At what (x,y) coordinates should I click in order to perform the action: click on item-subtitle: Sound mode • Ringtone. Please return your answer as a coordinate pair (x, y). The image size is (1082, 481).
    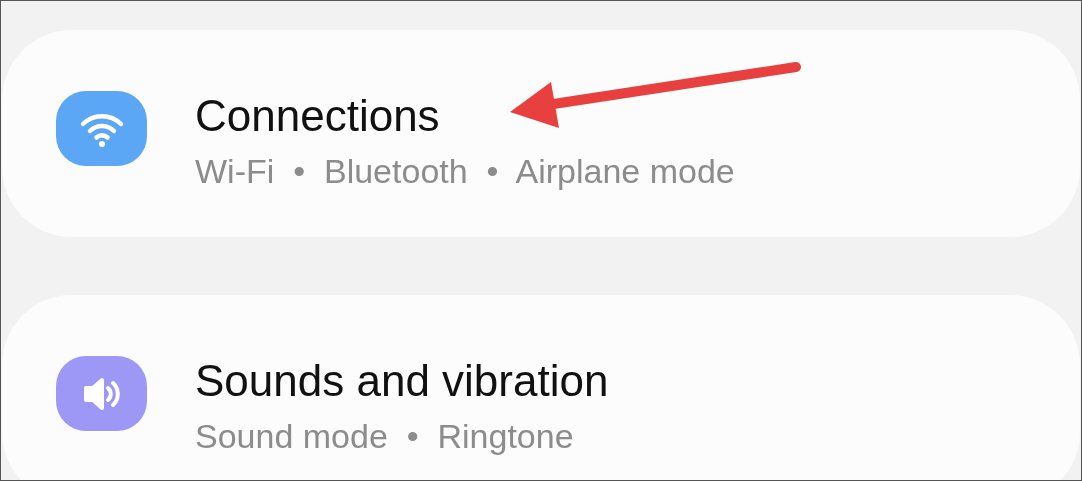
    Looking at the image, I should click on (385, 436).